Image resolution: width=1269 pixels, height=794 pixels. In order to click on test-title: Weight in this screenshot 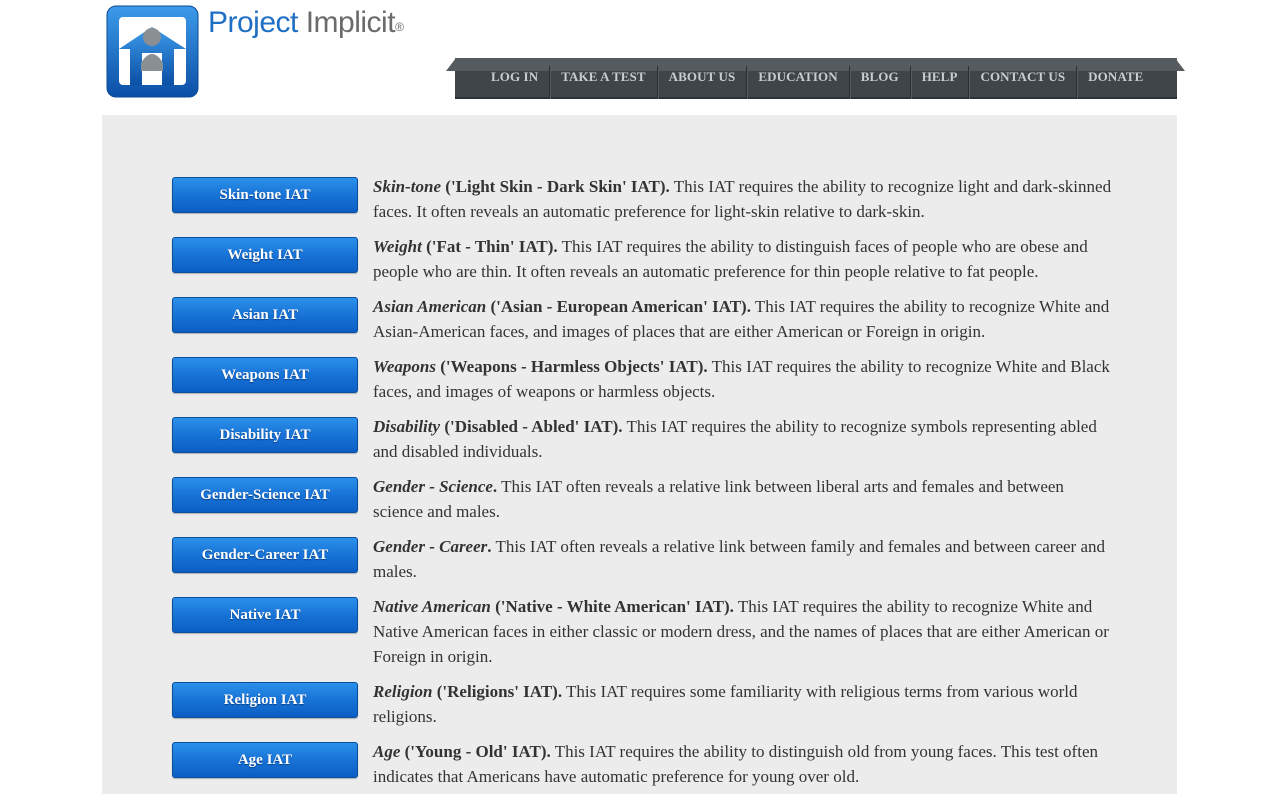, I will do `click(397, 246)`.